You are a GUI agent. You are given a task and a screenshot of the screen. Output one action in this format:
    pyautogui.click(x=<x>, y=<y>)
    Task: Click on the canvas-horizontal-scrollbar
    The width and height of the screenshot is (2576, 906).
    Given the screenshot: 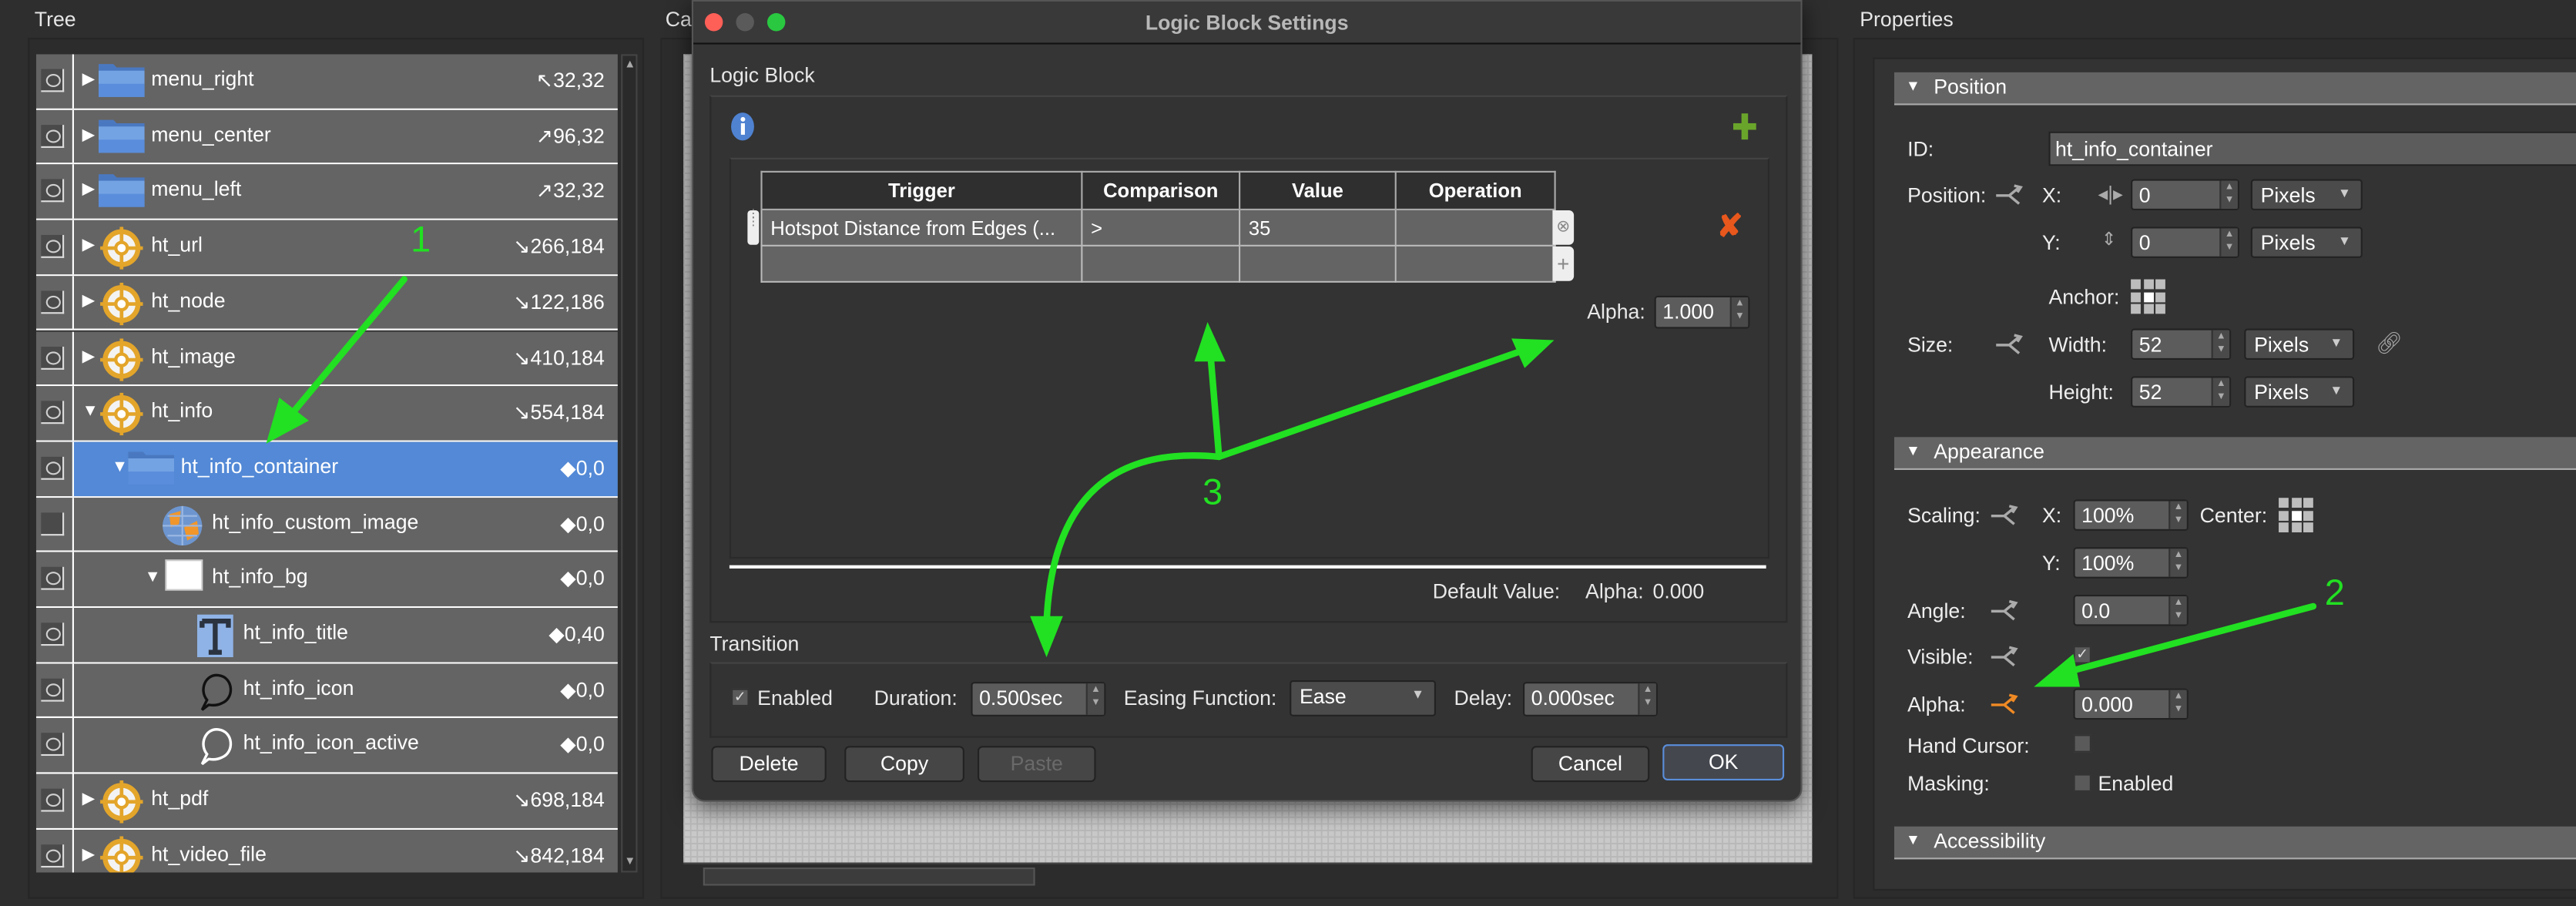 What is the action you would take?
    pyautogui.click(x=1248, y=875)
    